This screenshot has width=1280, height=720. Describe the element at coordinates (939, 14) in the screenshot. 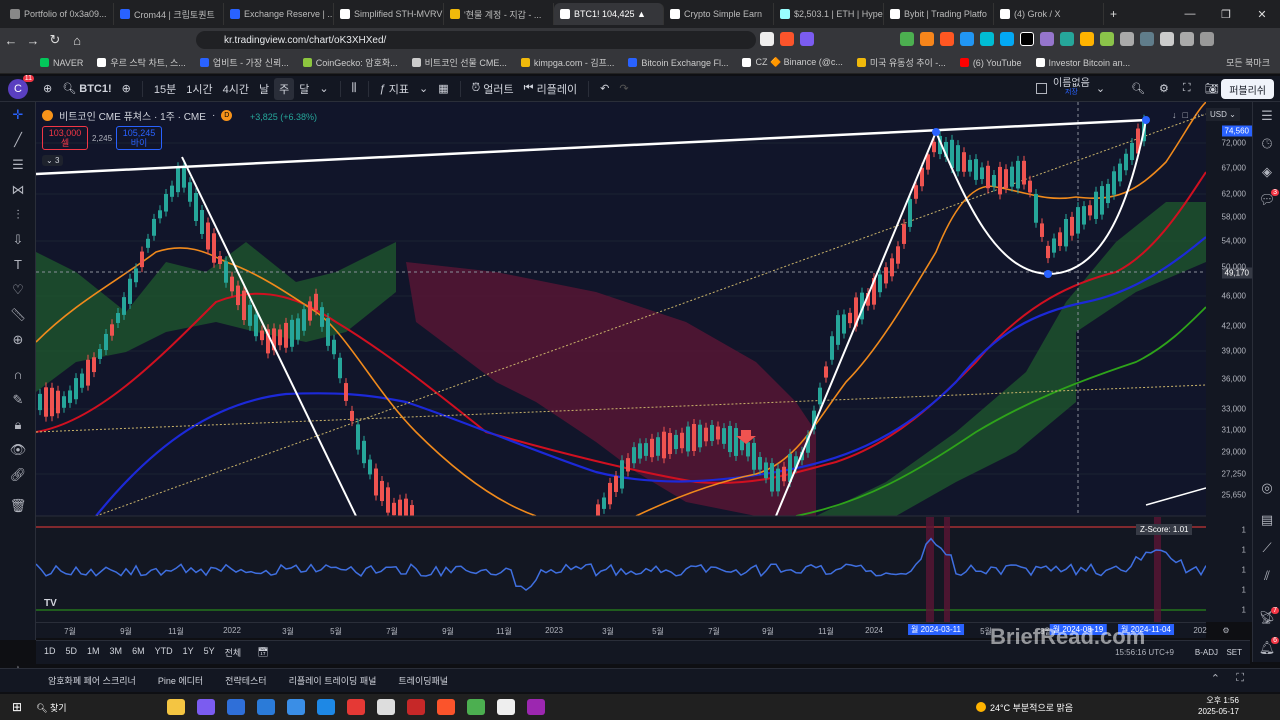

I see `browser-tab: Bybit | Trading Platfo` at that location.